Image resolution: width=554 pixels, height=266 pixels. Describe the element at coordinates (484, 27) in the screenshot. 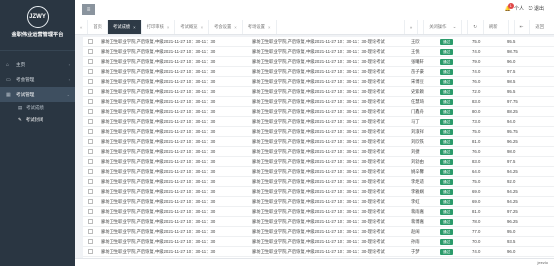

I see `refresh-button: ↻ 刷新` at that location.